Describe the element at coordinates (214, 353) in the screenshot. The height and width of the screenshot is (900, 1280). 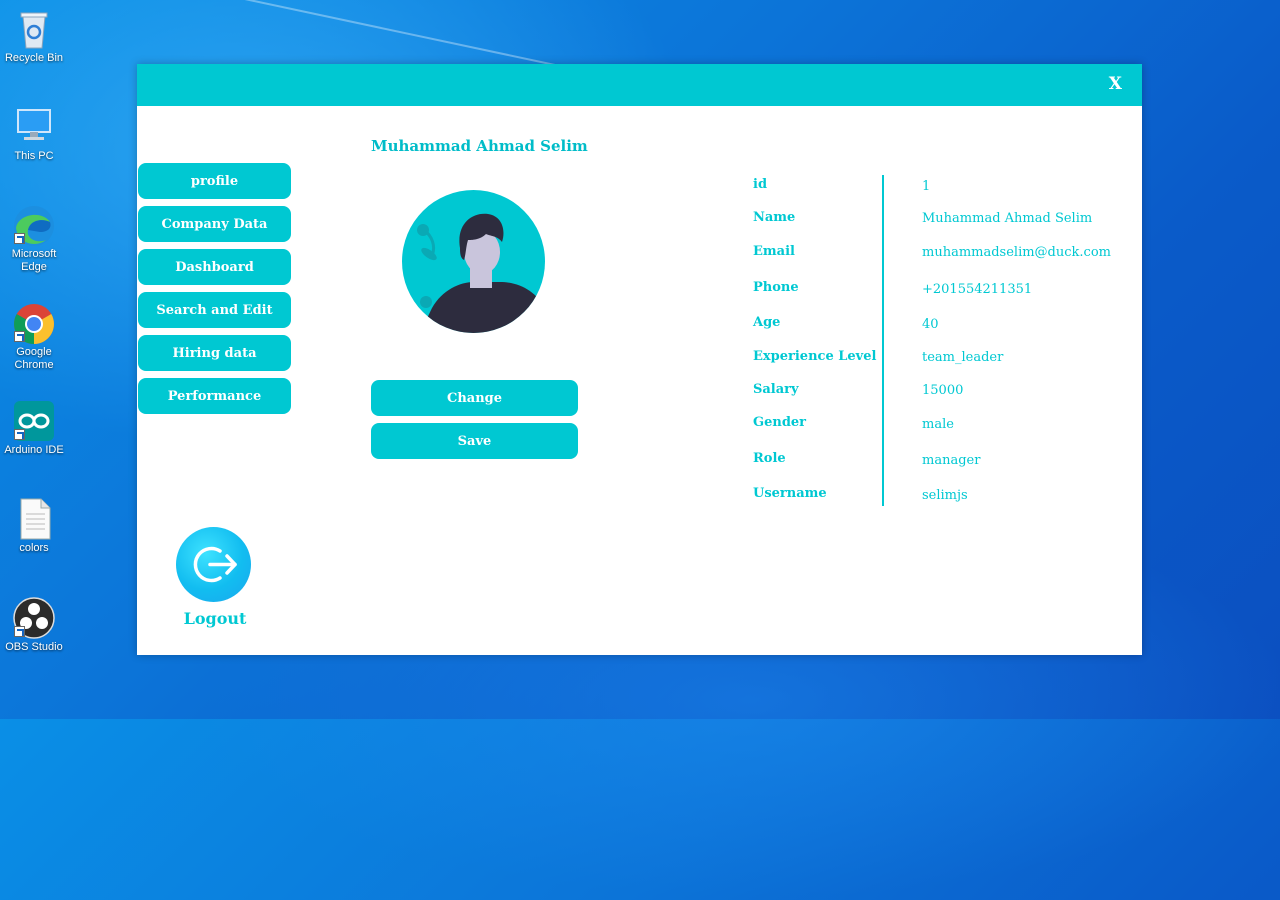
I see `nav-hiring-data-button: Hiring data` at that location.